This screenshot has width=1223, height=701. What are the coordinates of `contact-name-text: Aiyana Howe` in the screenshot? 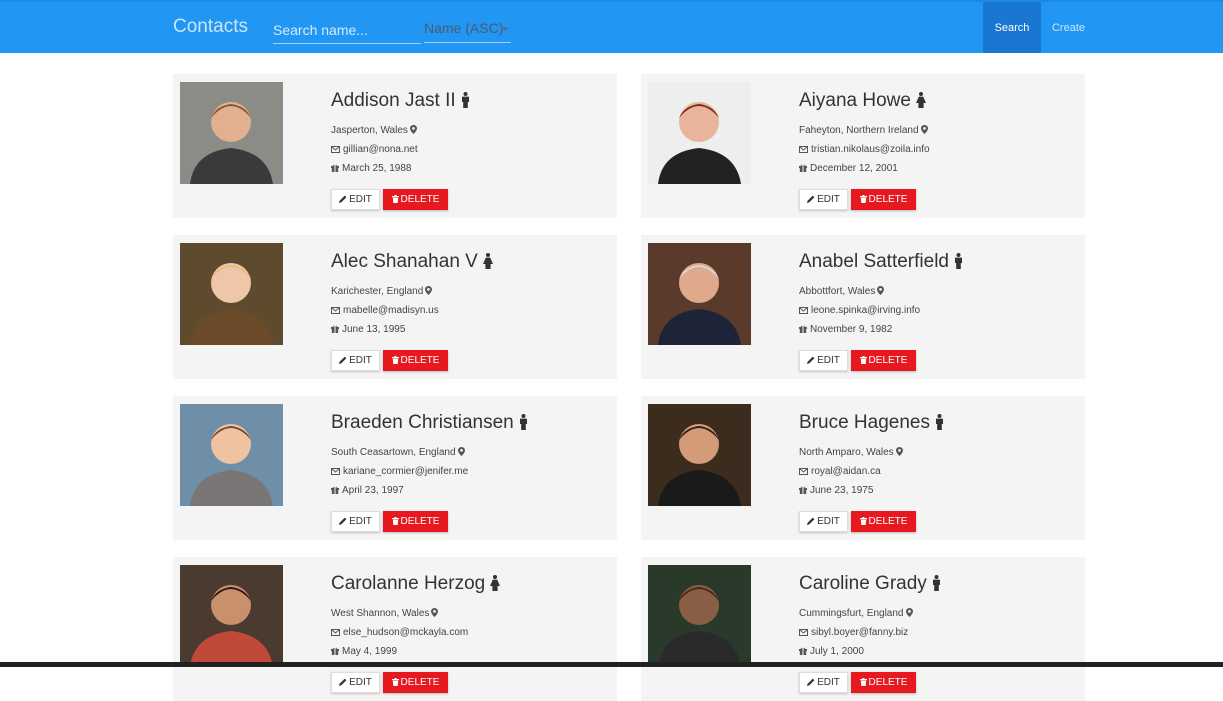 It's located at (855, 100).